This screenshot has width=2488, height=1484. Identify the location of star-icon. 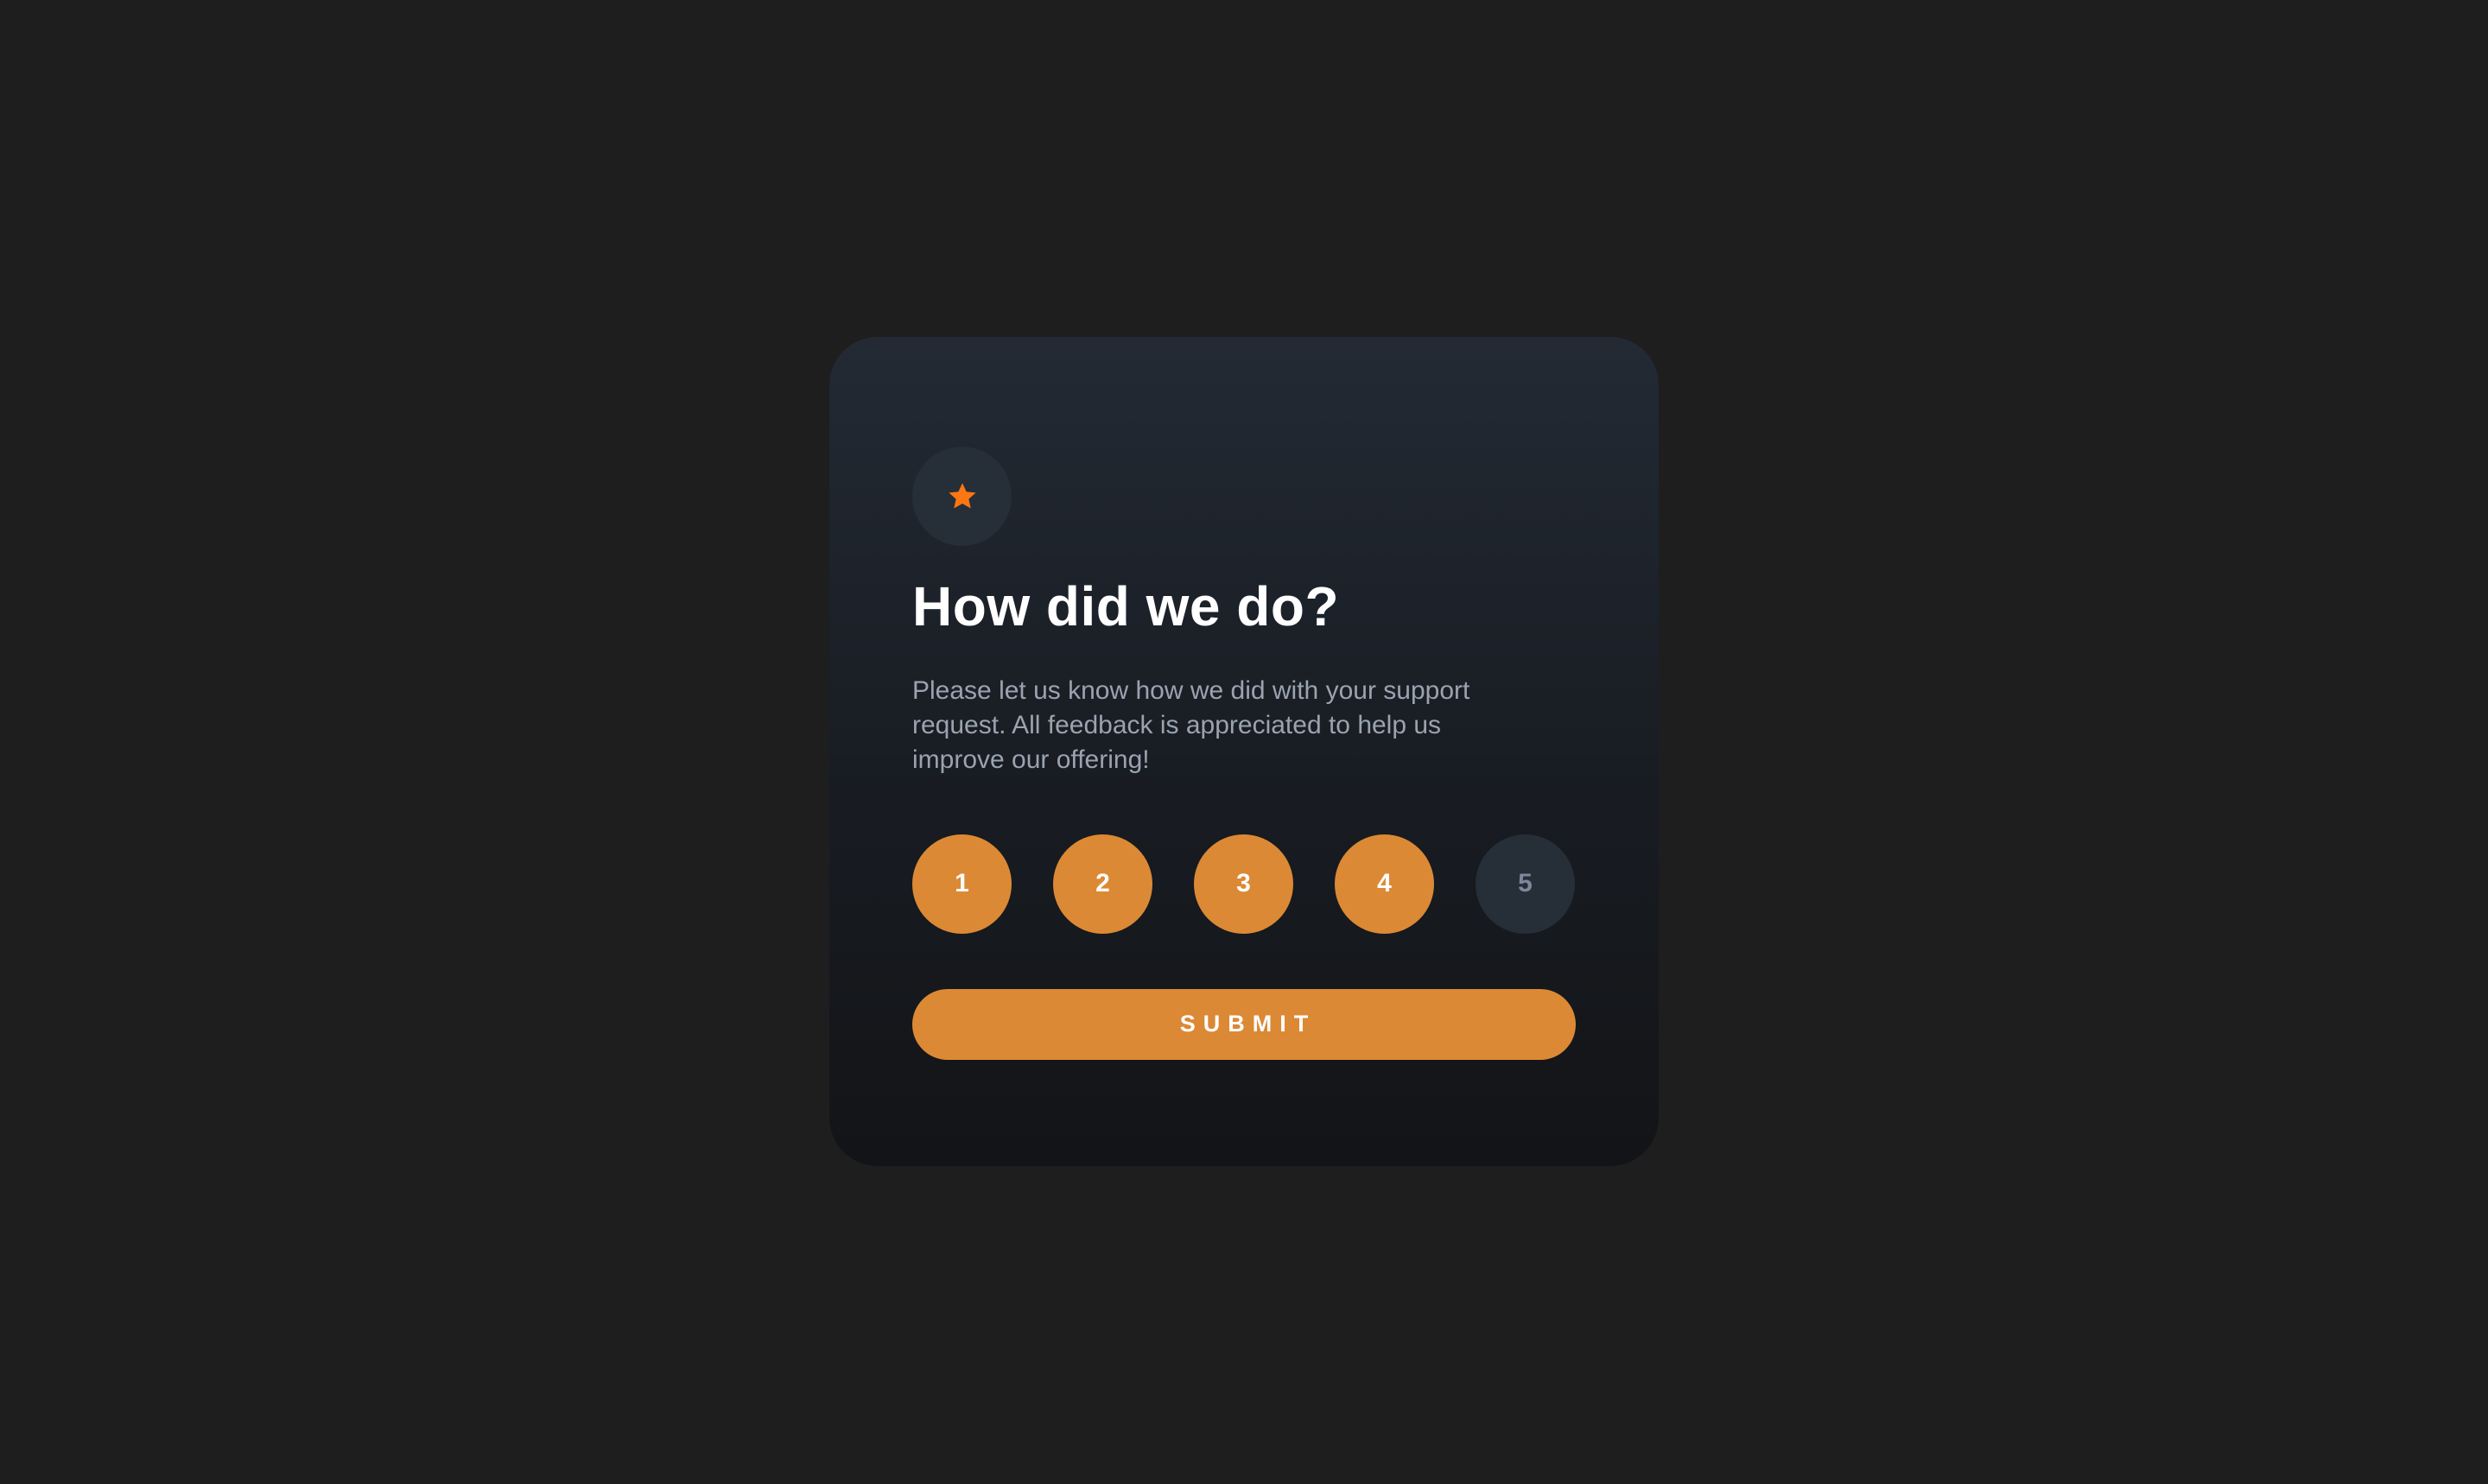
(962, 495).